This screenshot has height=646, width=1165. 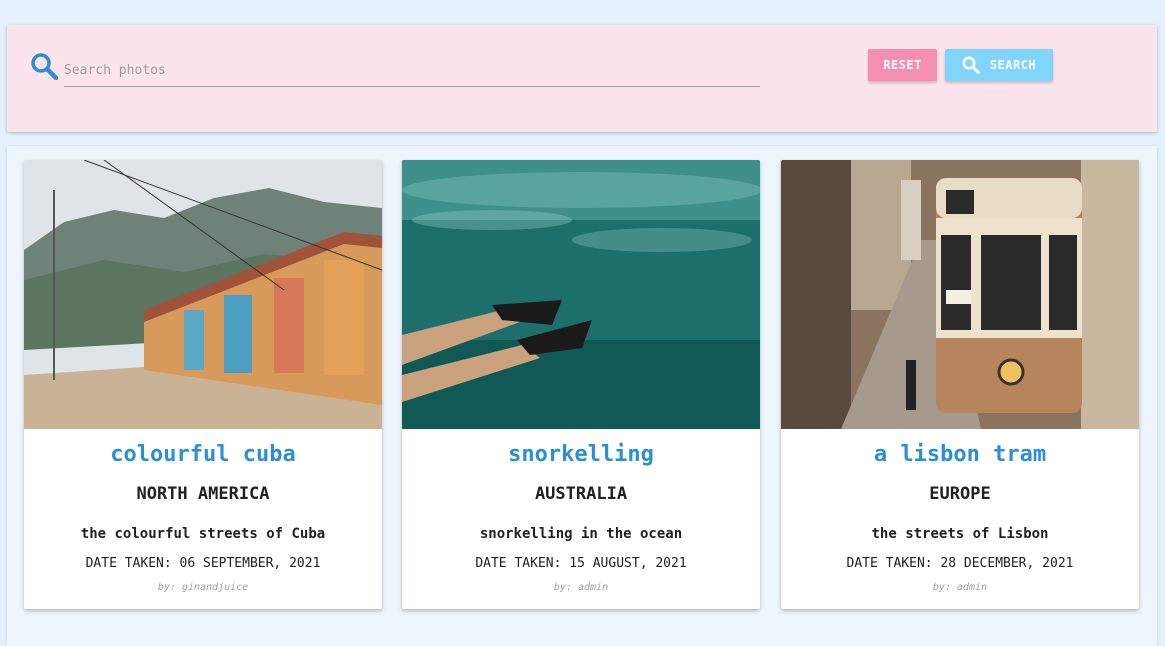 What do you see at coordinates (581, 494) in the screenshot?
I see `card-region: AUSTRALIA` at bounding box center [581, 494].